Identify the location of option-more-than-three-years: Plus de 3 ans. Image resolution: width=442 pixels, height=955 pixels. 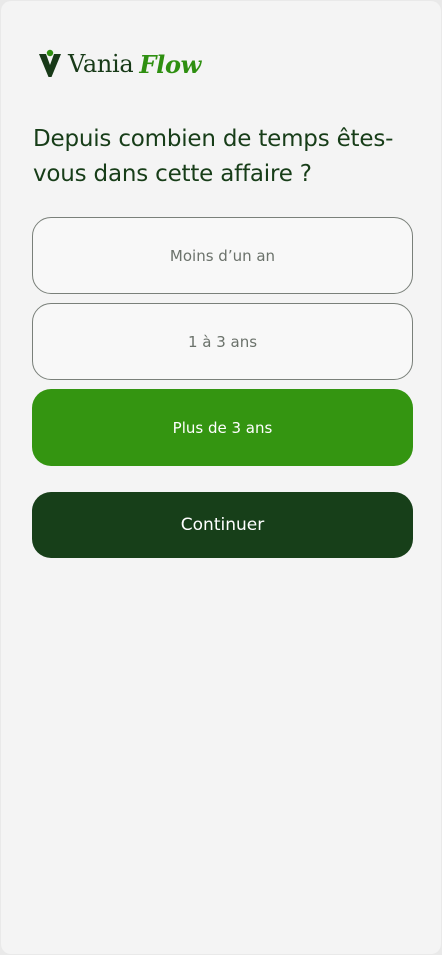
(222, 427).